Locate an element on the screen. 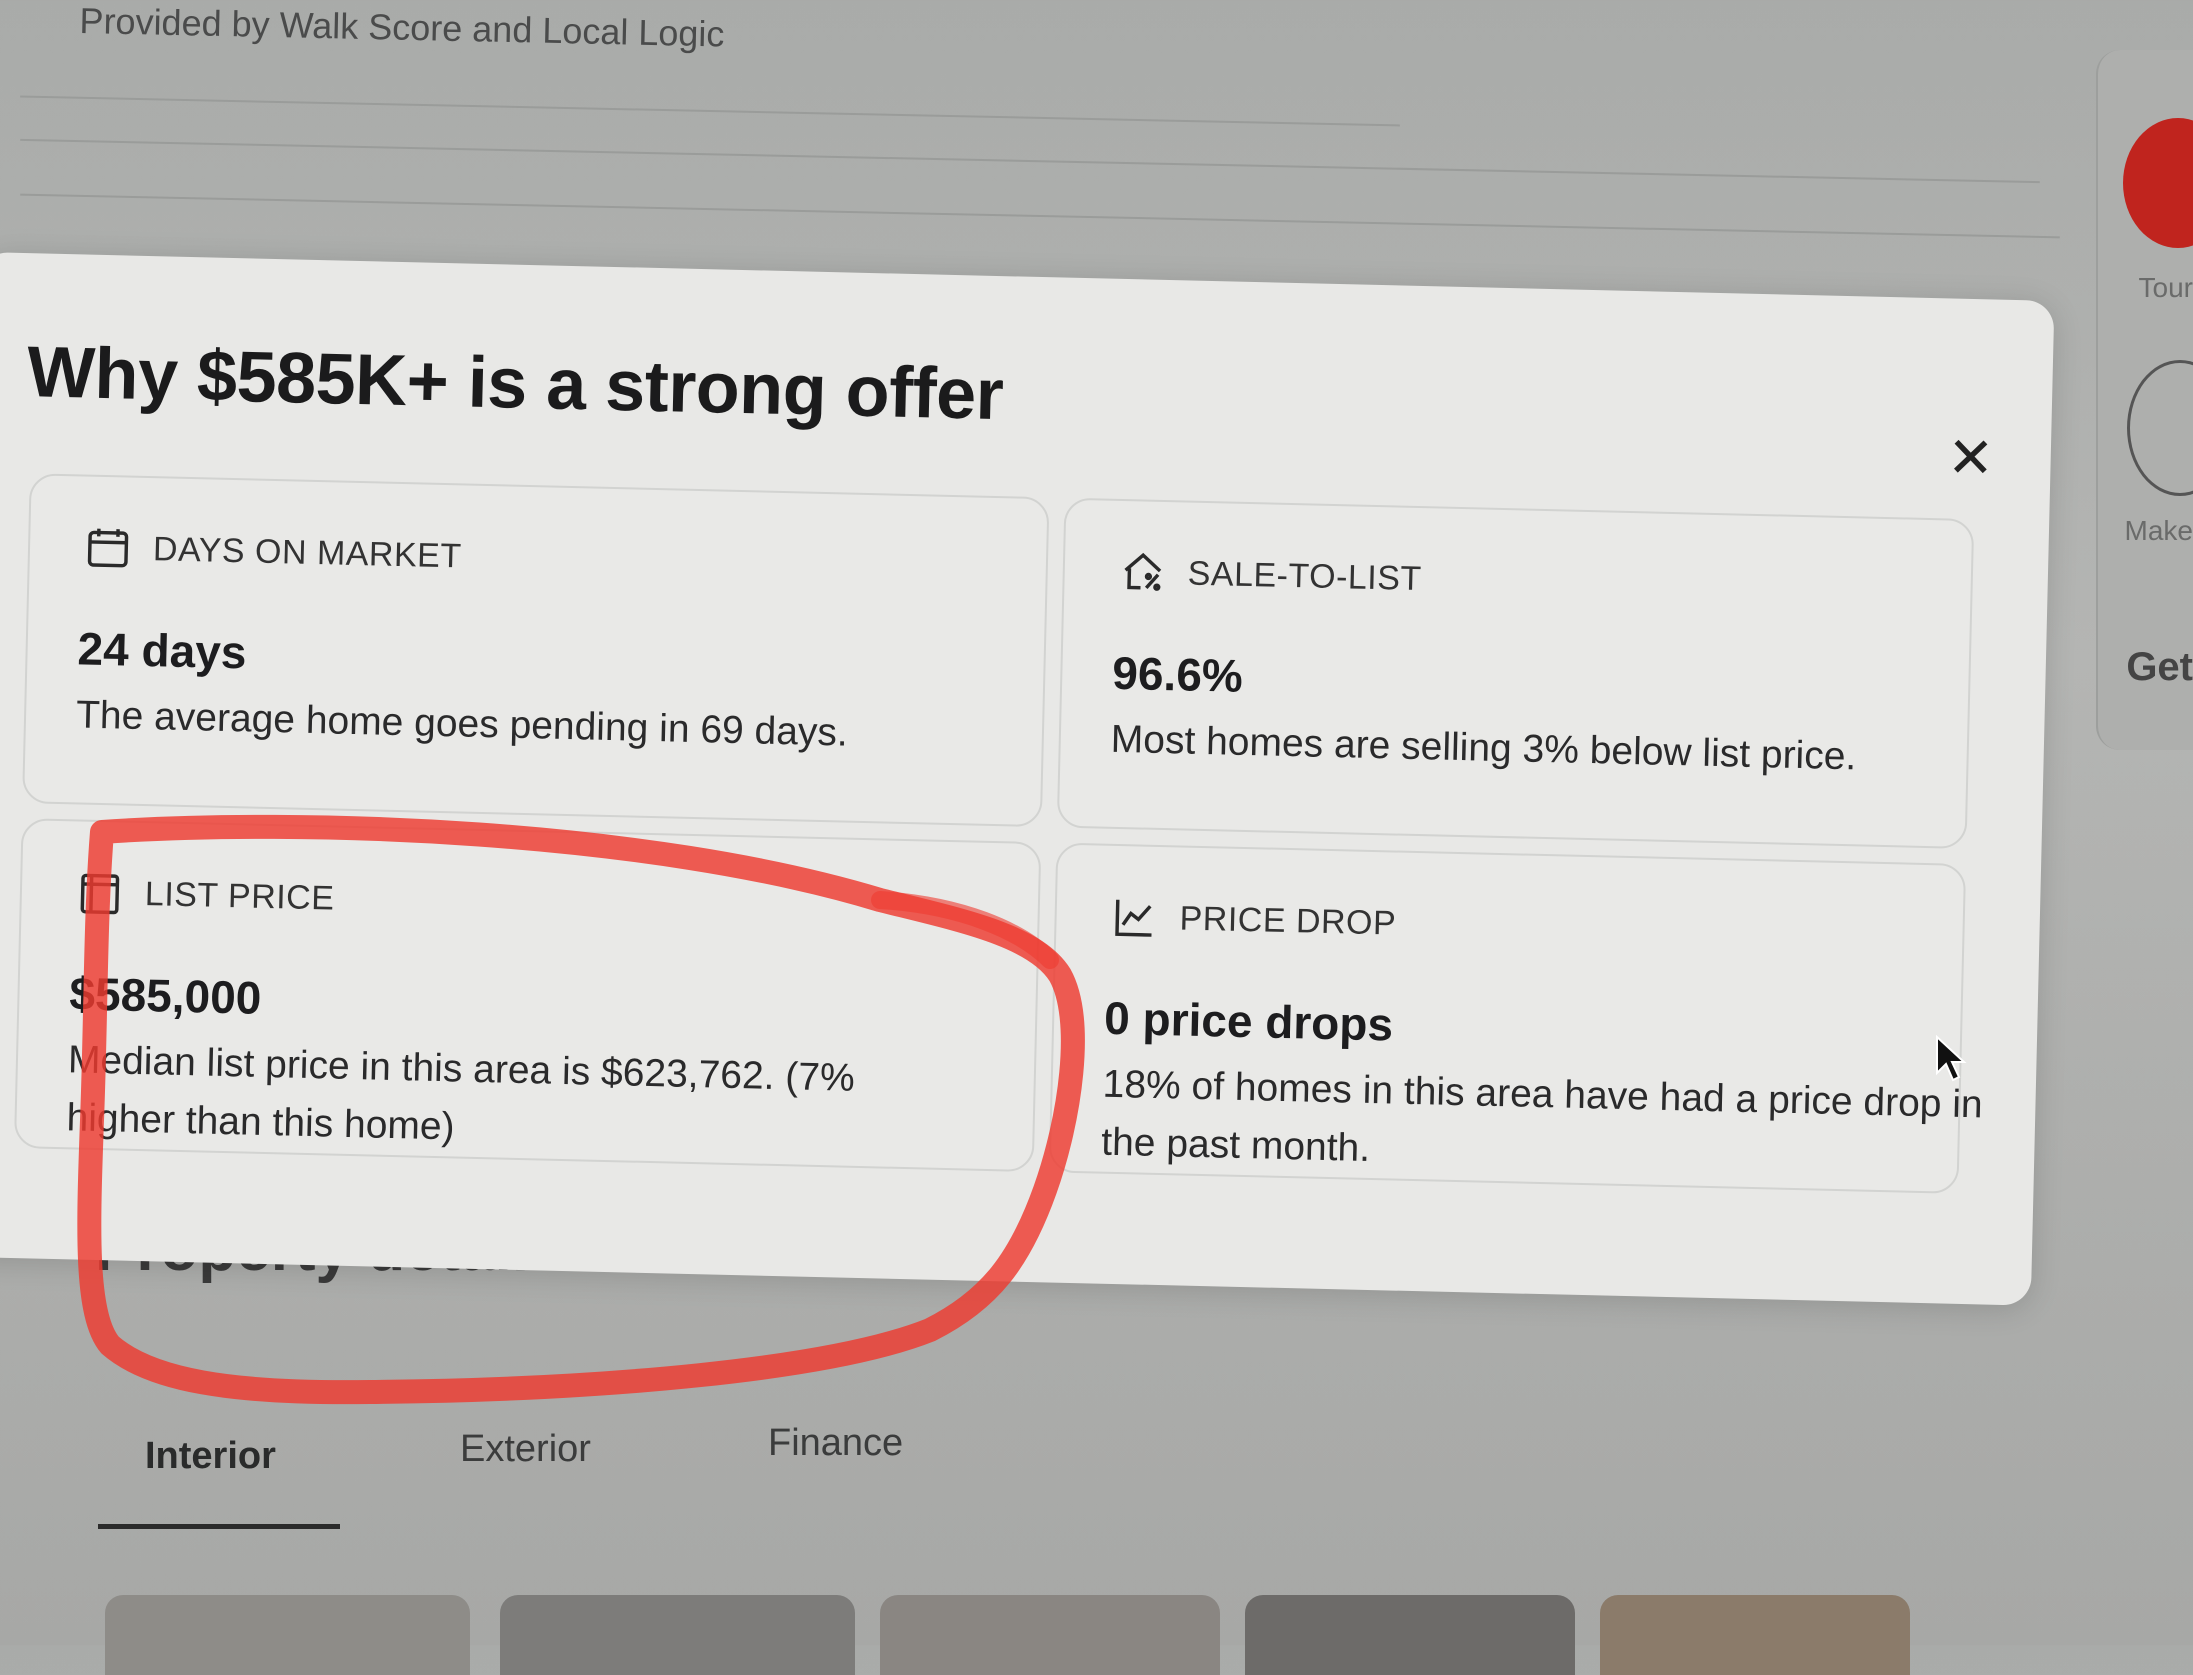  modal-title: Why $585K+ is a strong offer is located at coordinates (515, 383).